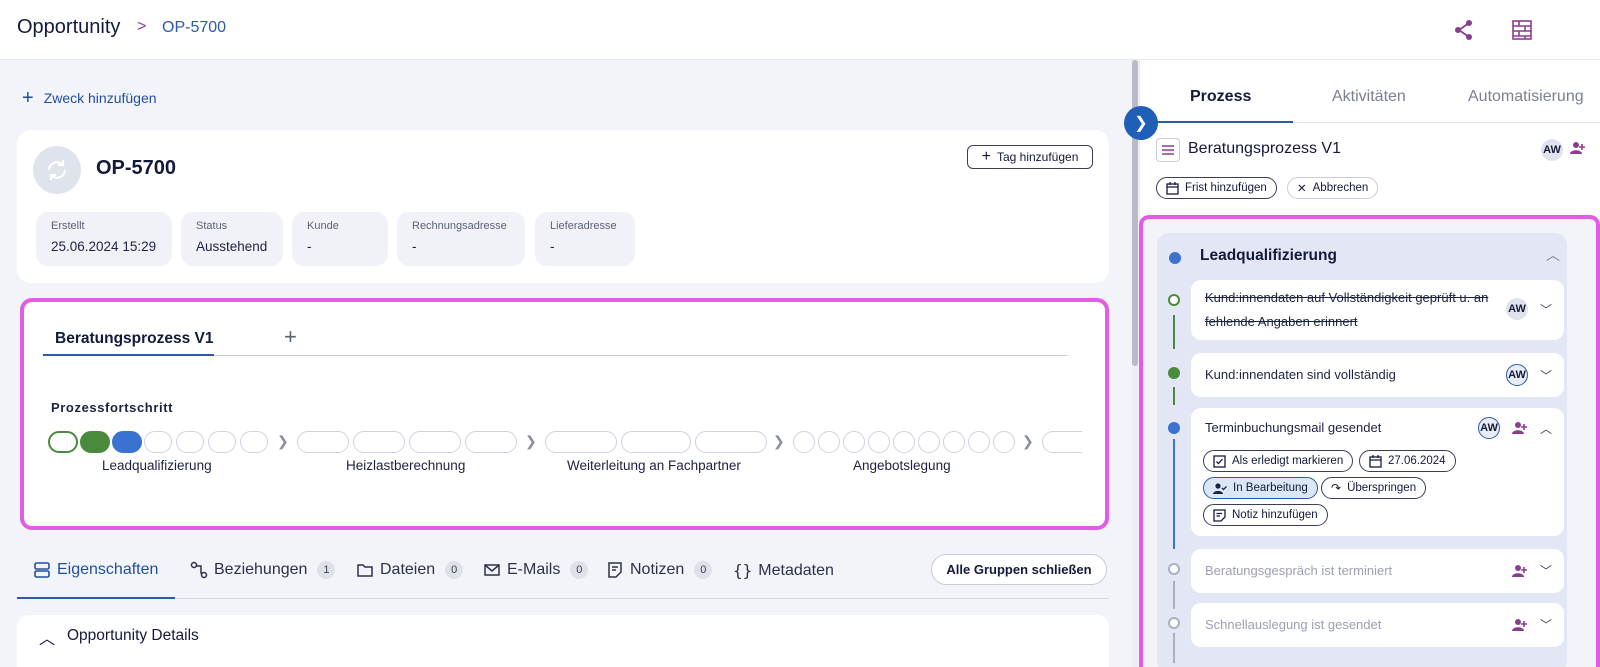 The image size is (1600, 667). What do you see at coordinates (459, 226) in the screenshot?
I see `info-label: Rechnungsadresse` at bounding box center [459, 226].